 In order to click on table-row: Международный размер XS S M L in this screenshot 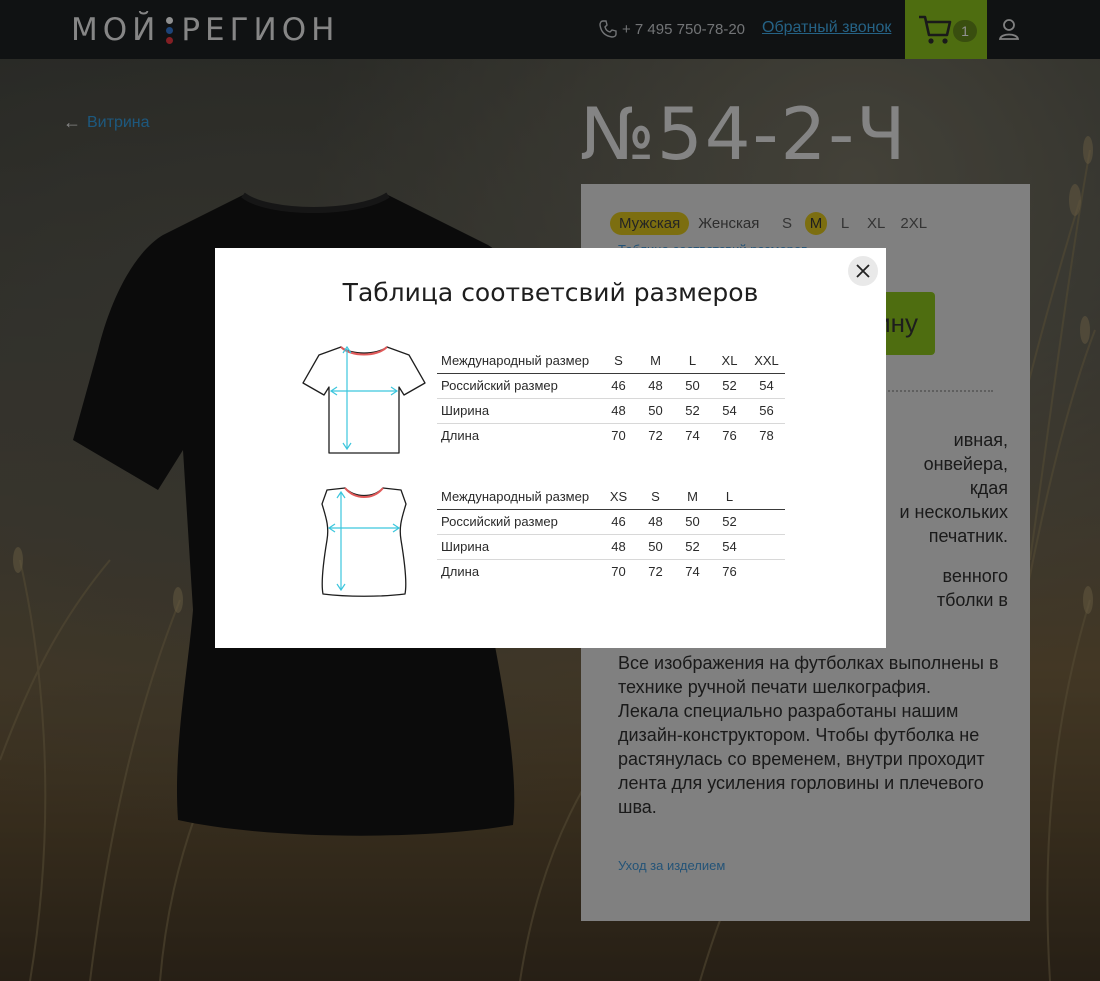, I will do `click(611, 496)`.